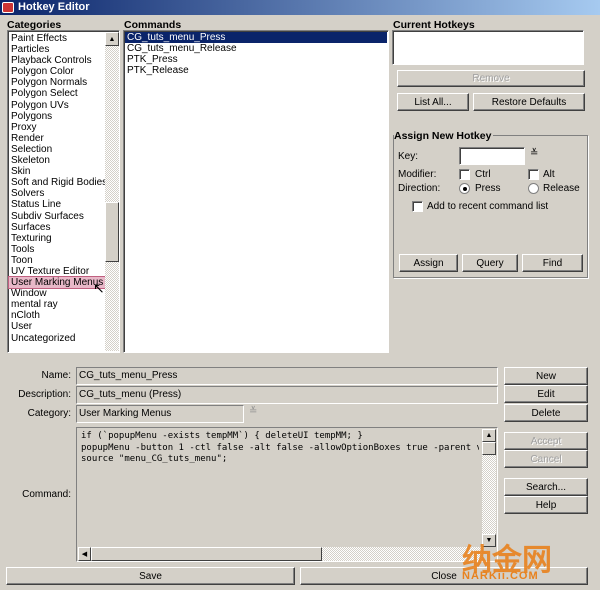  What do you see at coordinates (57, 127) in the screenshot?
I see `list-item: Proxy` at bounding box center [57, 127].